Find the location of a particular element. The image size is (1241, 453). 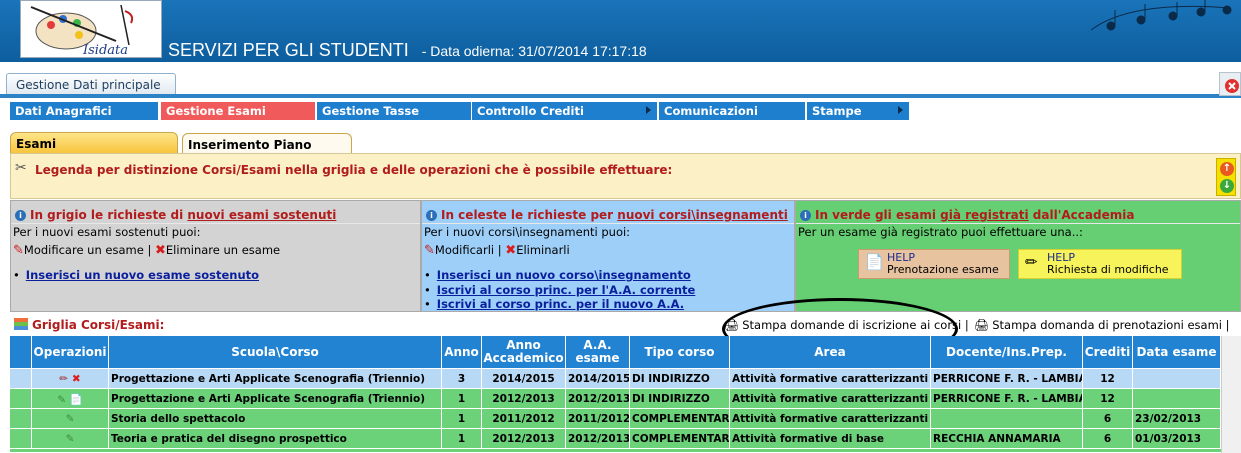

modify-label: Modificare un esame is located at coordinates (83, 250).